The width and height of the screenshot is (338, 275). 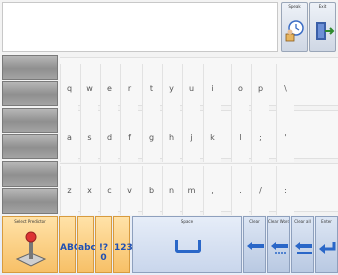 What do you see at coordinates (31, 249) in the screenshot?
I see `predictor-joystick-icon` at bounding box center [31, 249].